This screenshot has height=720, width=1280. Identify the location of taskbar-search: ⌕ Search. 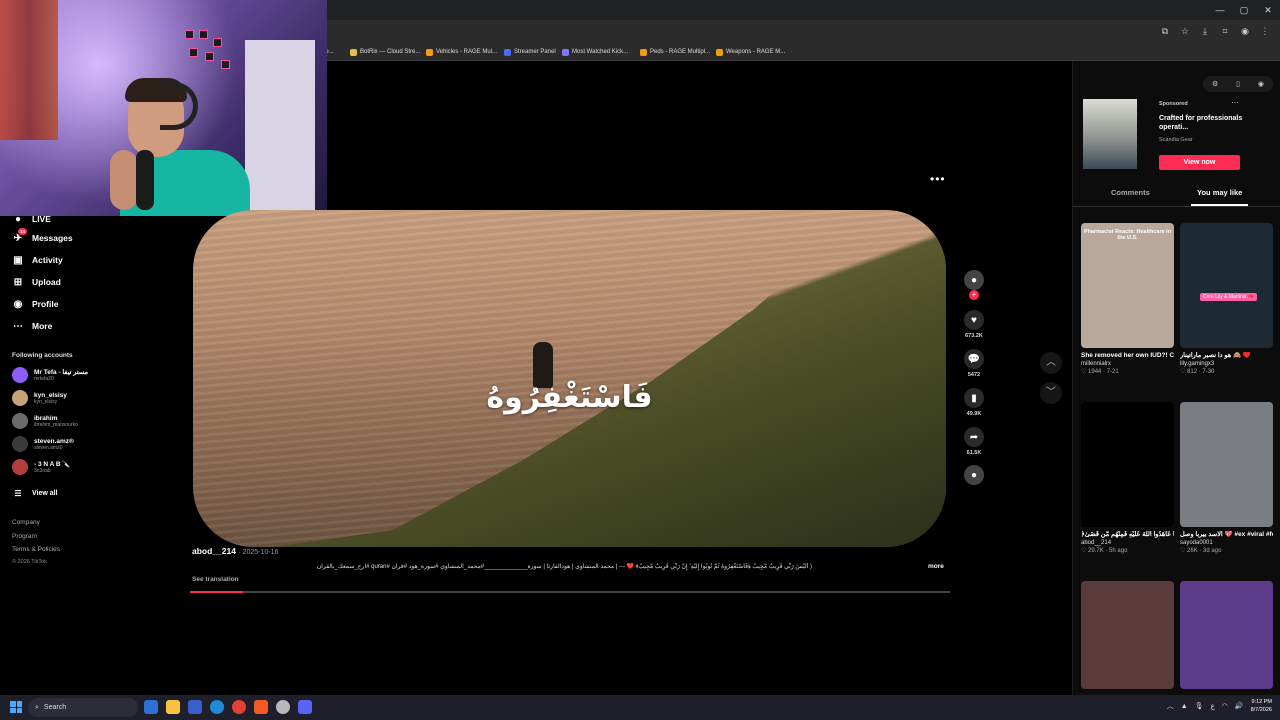
(83, 707).